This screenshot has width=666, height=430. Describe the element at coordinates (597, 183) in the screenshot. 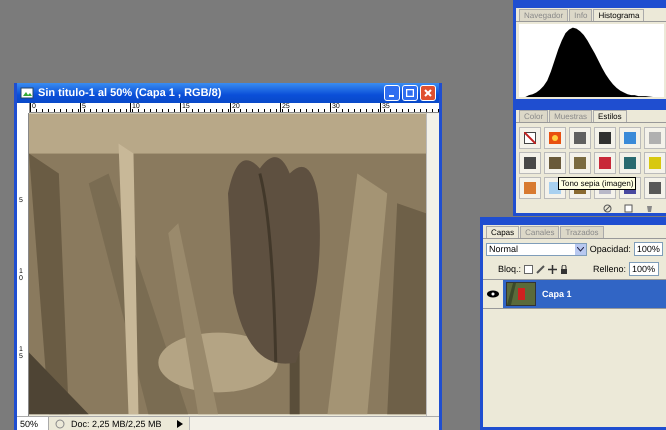

I see `tooltip: Tono sepia (imagen)` at that location.